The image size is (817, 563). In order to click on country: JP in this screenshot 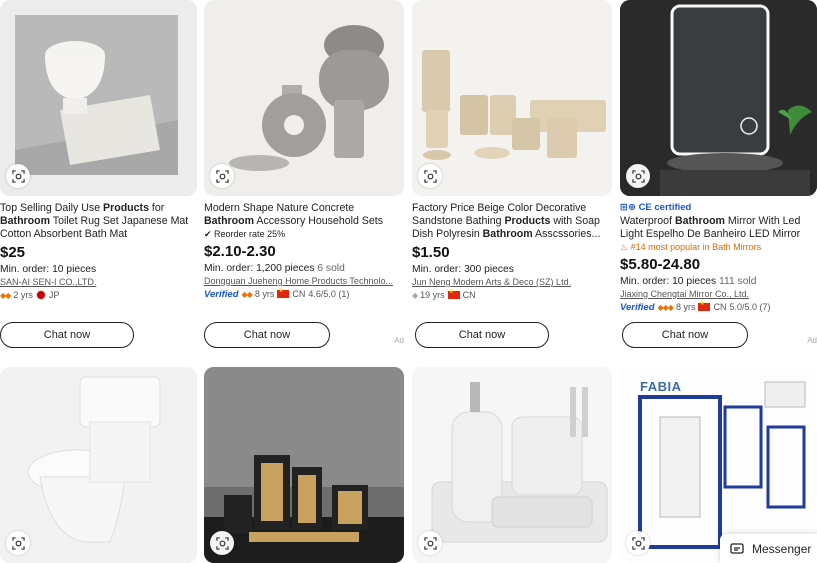, I will do `click(54, 295)`.